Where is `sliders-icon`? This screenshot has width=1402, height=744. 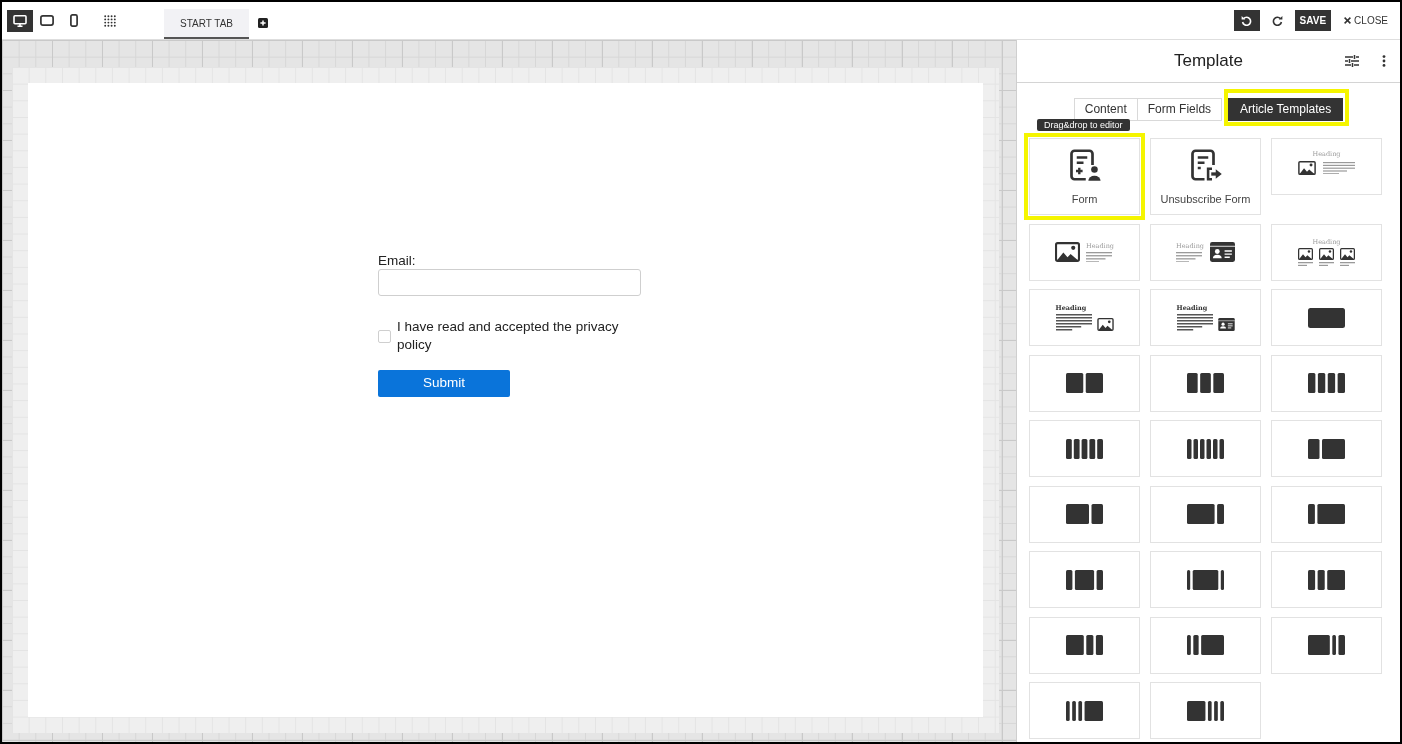 sliders-icon is located at coordinates (1352, 61).